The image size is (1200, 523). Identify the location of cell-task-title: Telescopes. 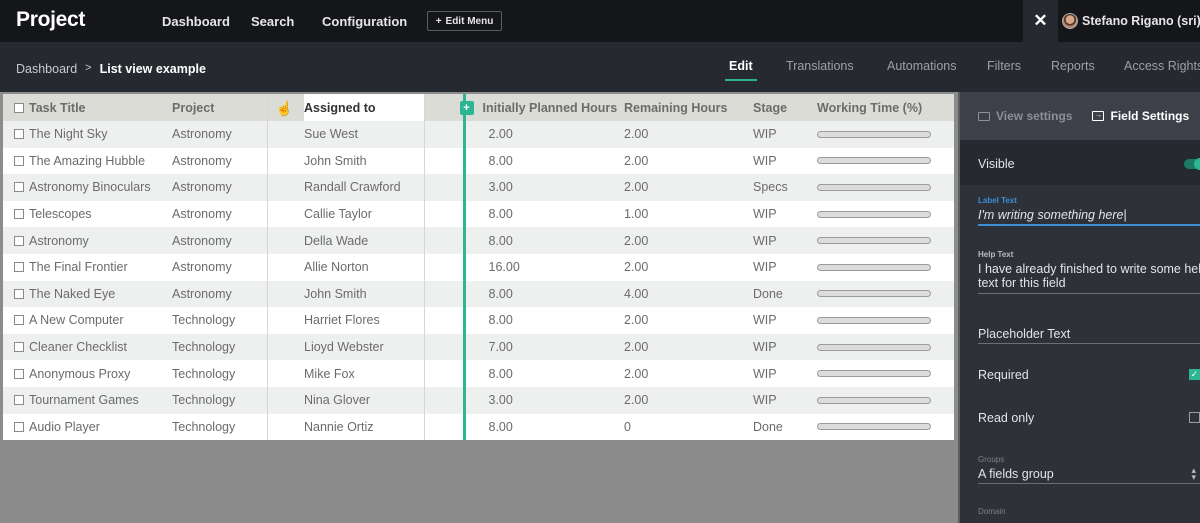
(87, 214).